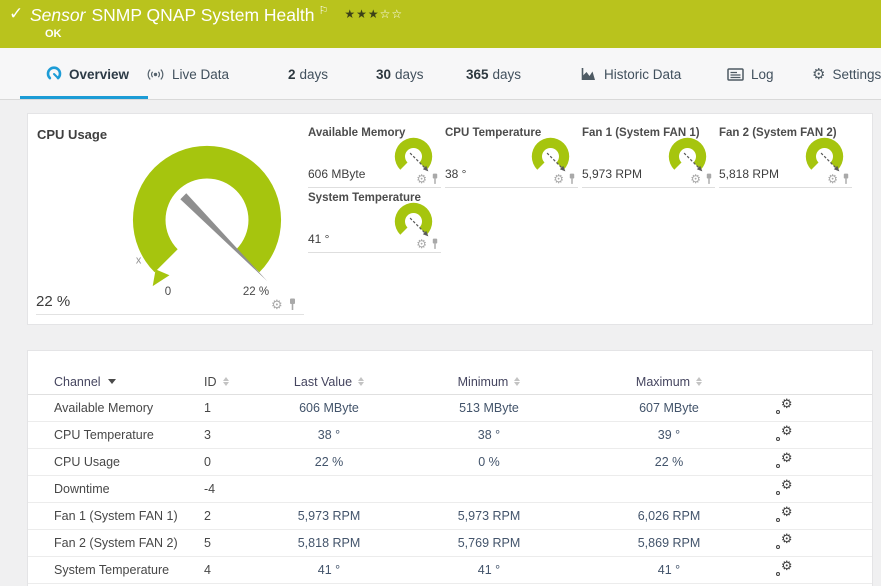  I want to click on gauge-marker-x: x, so click(139, 260).